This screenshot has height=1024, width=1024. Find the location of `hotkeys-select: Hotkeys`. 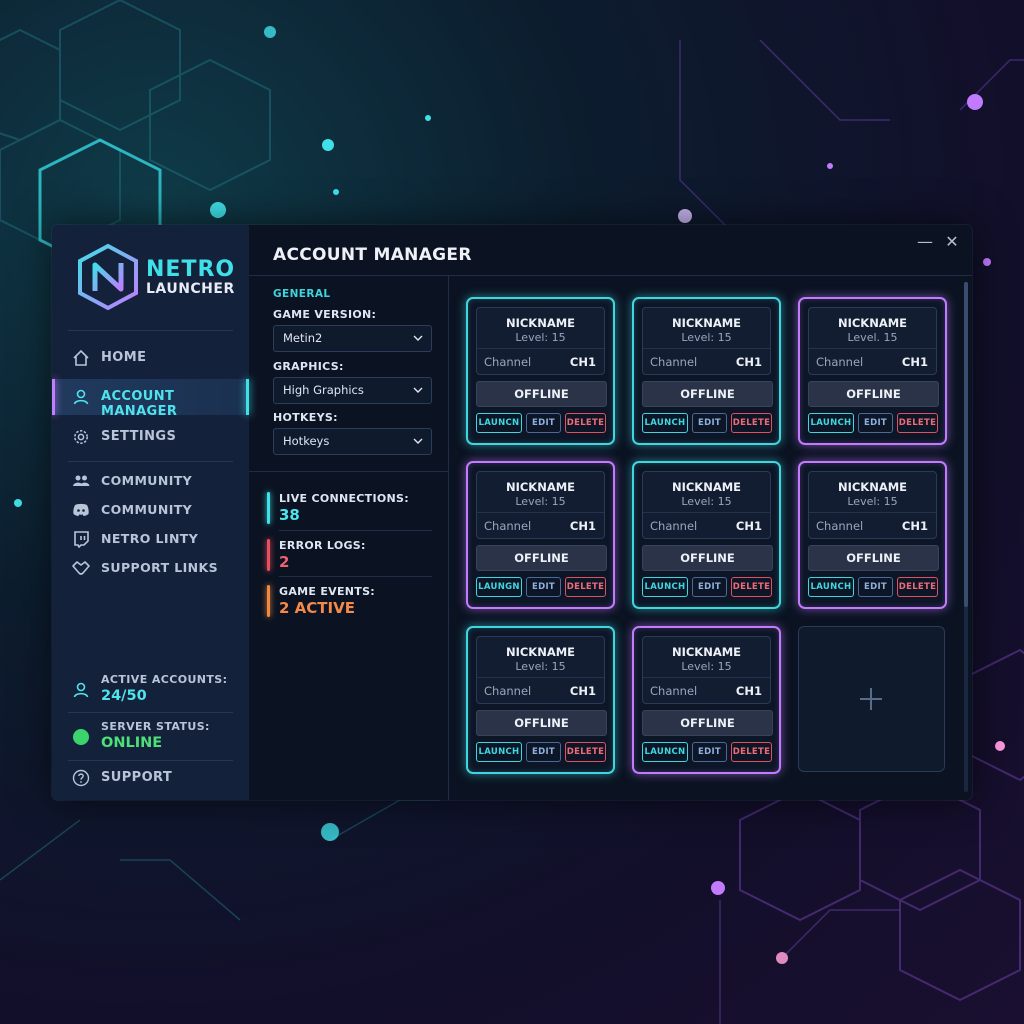

hotkeys-select: Hotkeys is located at coordinates (352, 441).